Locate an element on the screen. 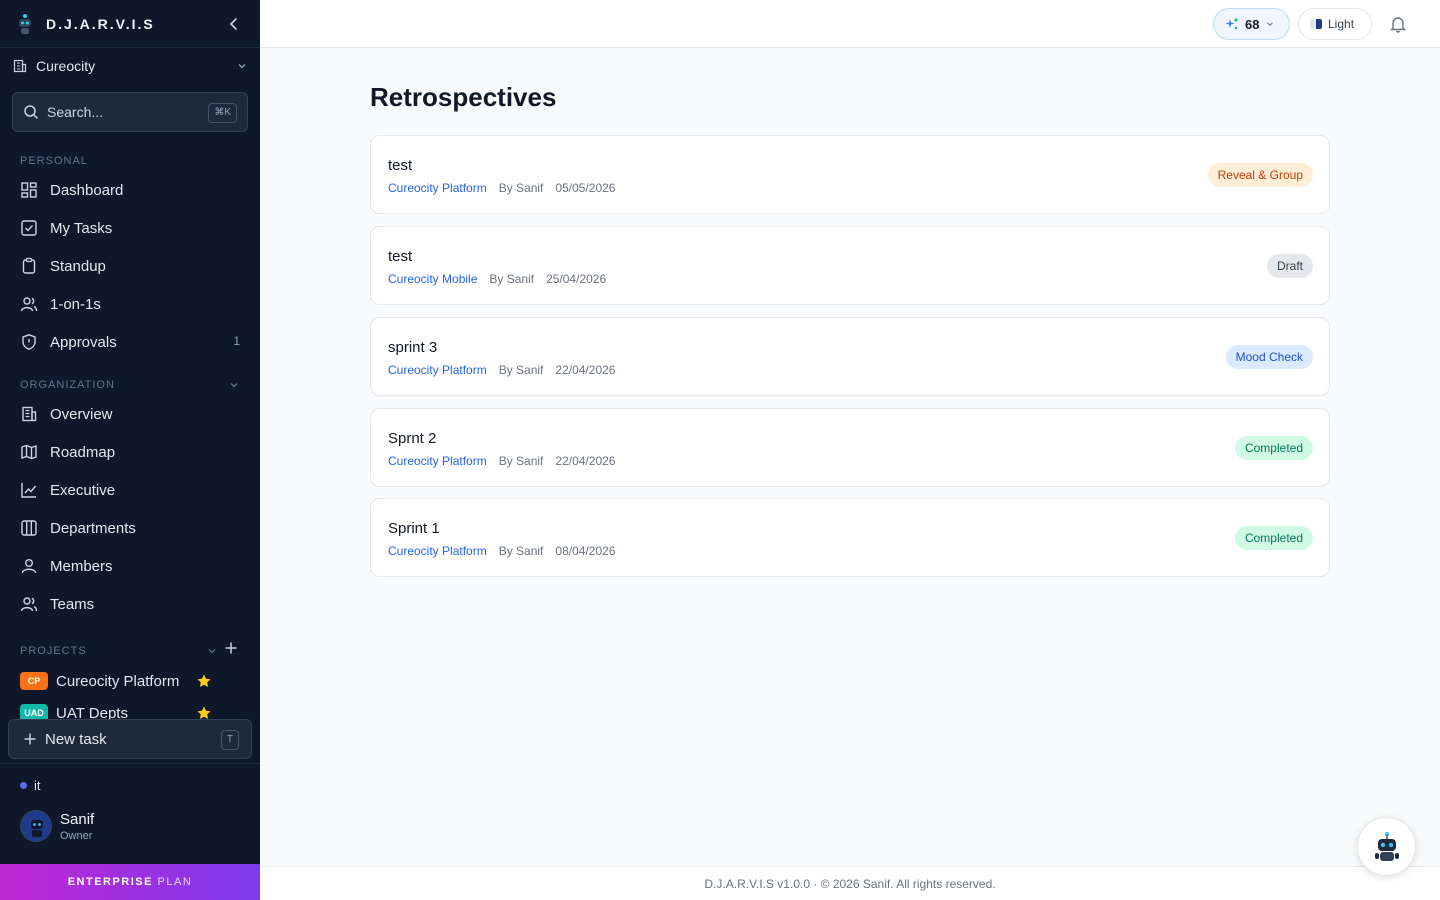  nav-item-standup: Standup is located at coordinates (130, 266).